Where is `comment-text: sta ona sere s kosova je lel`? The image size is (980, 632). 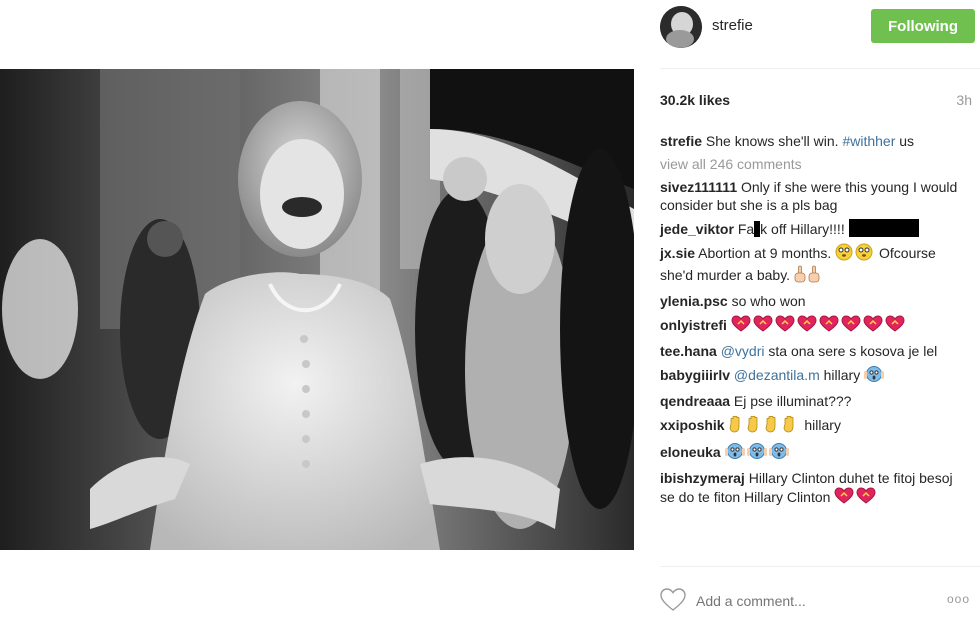
comment-text: sta ona sere s kosova je lel is located at coordinates (851, 351).